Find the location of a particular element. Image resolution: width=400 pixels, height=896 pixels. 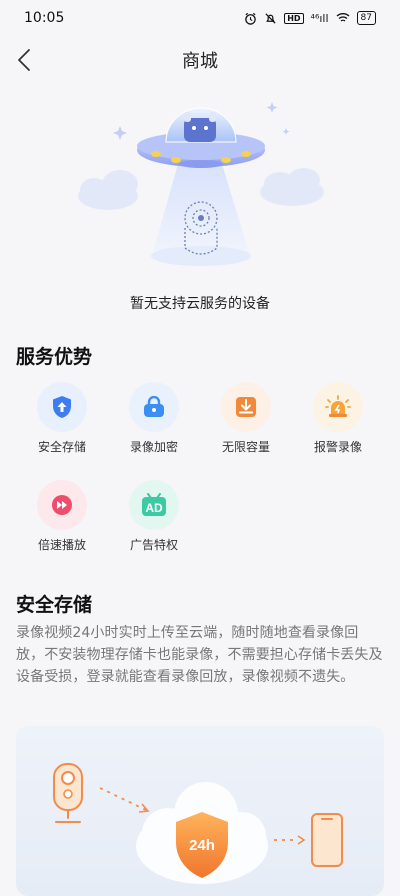

status-icons: HD ⁴⁶ıll 87 is located at coordinates (310, 18).